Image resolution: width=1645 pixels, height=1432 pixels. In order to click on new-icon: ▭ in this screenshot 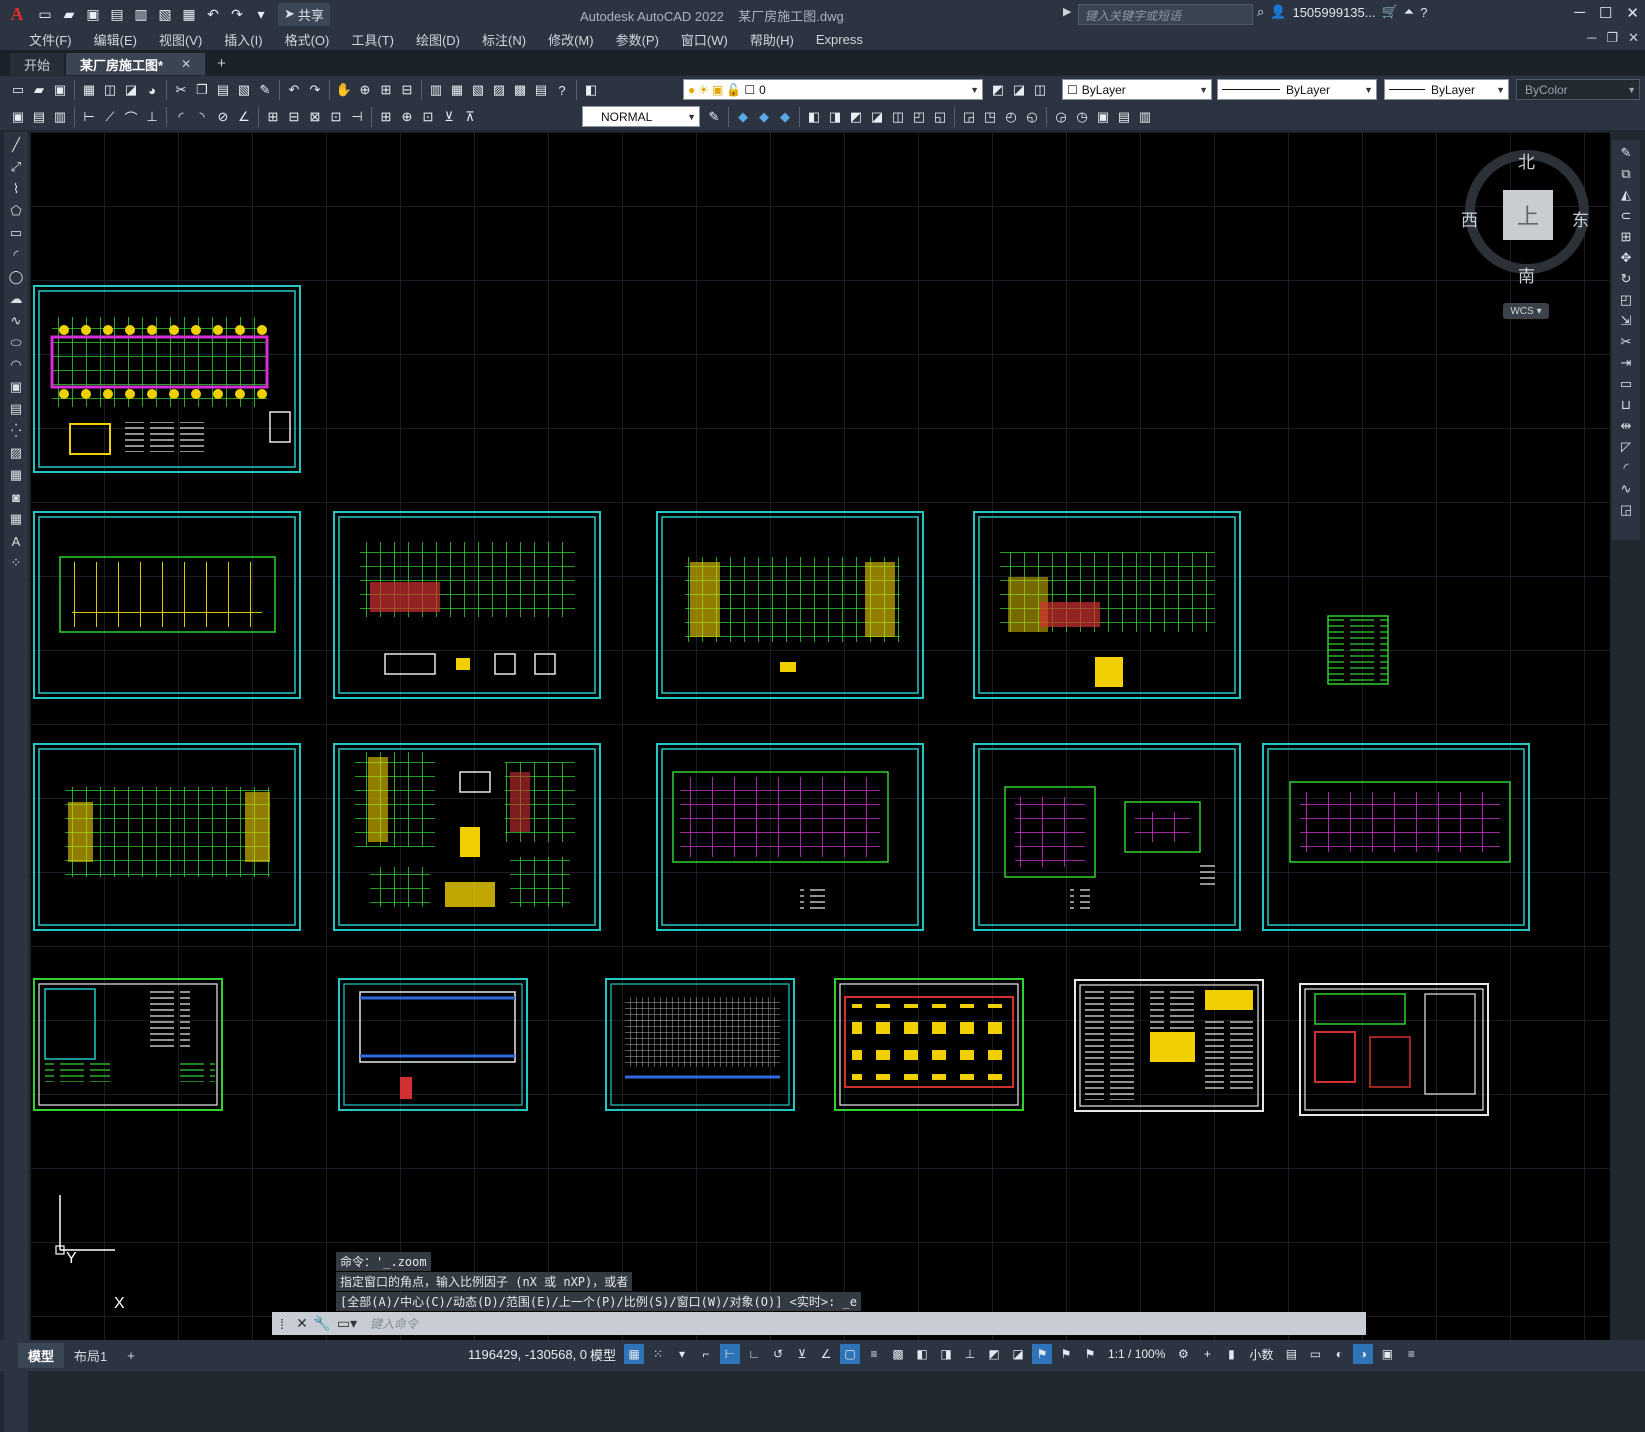, I will do `click(45, 14)`.